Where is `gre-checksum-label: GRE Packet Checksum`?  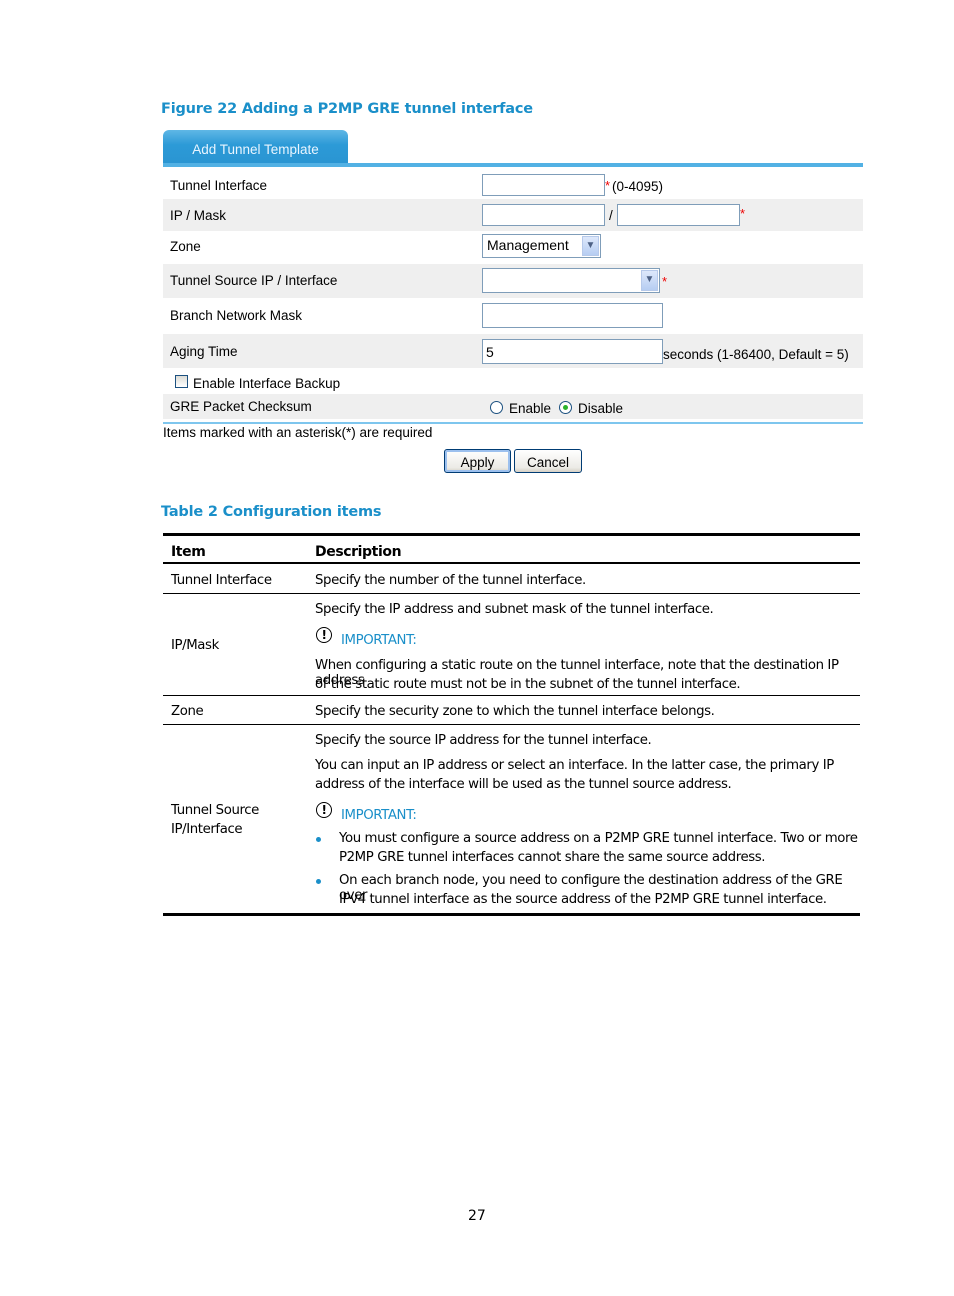 gre-checksum-label: GRE Packet Checksum is located at coordinates (241, 406).